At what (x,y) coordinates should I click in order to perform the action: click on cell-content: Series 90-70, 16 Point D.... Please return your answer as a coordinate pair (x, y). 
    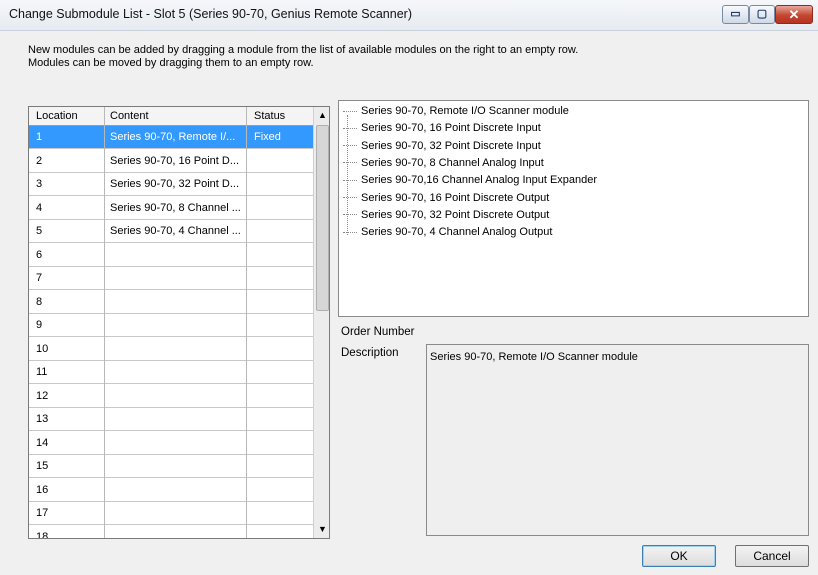
    Looking at the image, I should click on (175, 160).